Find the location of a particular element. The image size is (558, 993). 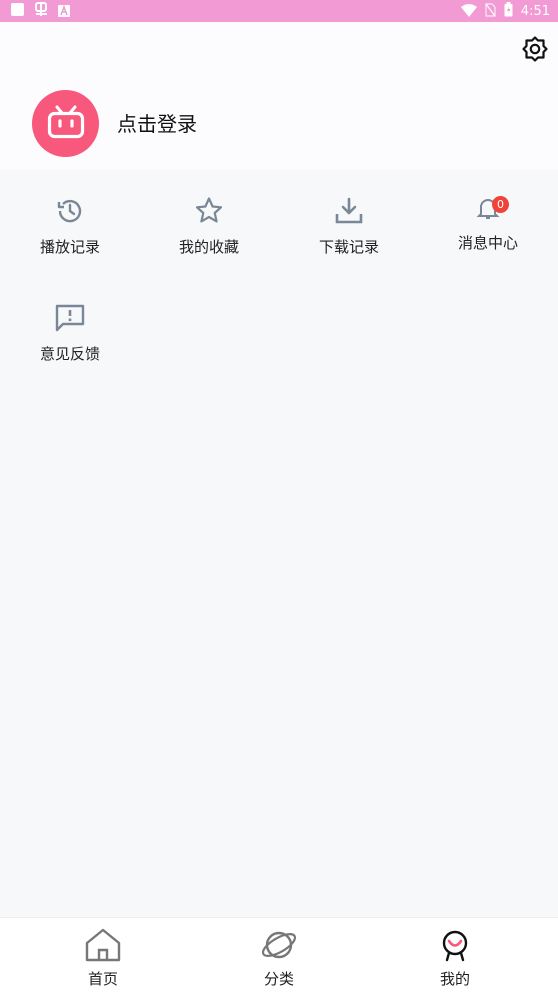

no-sim-icon is located at coordinates (490, 11).